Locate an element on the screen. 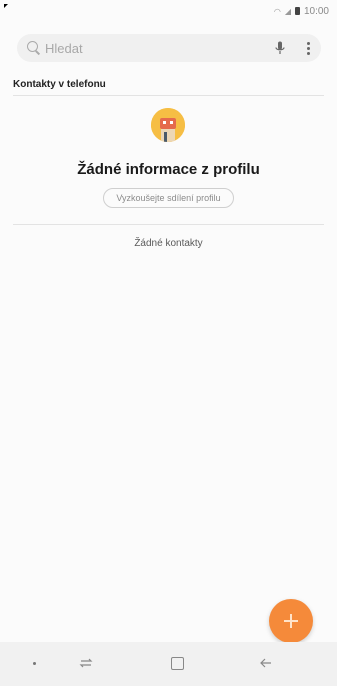 This screenshot has width=337, height=686. empty-contacts-text: Žádné kontakty is located at coordinates (168, 243).